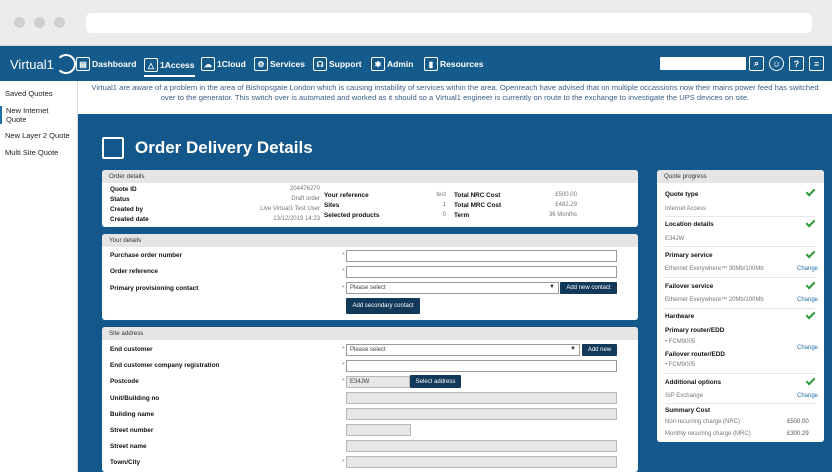  I want to click on page-title: Order Delivery Details, so click(224, 147).